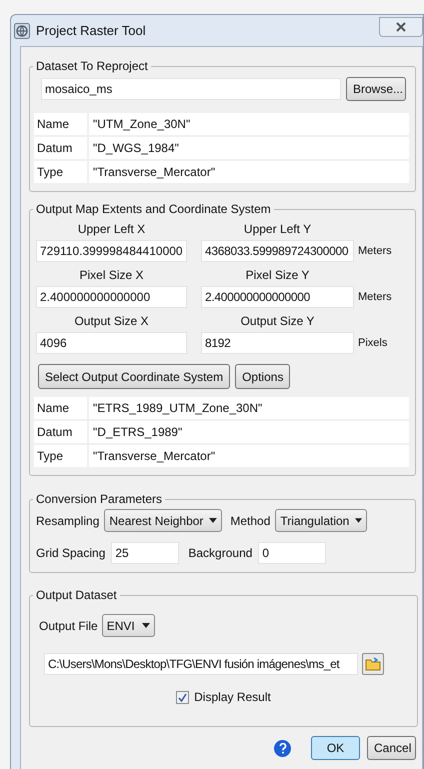 The width and height of the screenshot is (424, 769). I want to click on table-cell: "D_WGS_1984", so click(249, 148).